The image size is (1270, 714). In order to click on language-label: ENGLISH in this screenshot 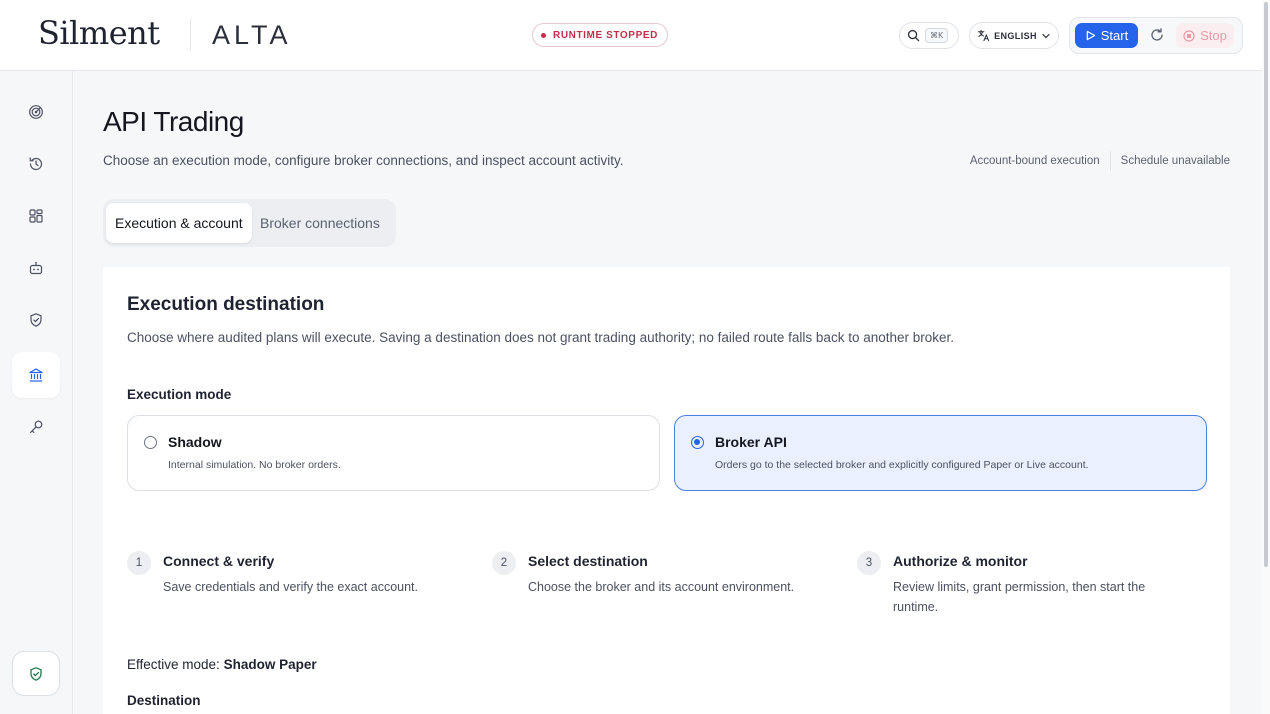, I will do `click(1015, 35)`.